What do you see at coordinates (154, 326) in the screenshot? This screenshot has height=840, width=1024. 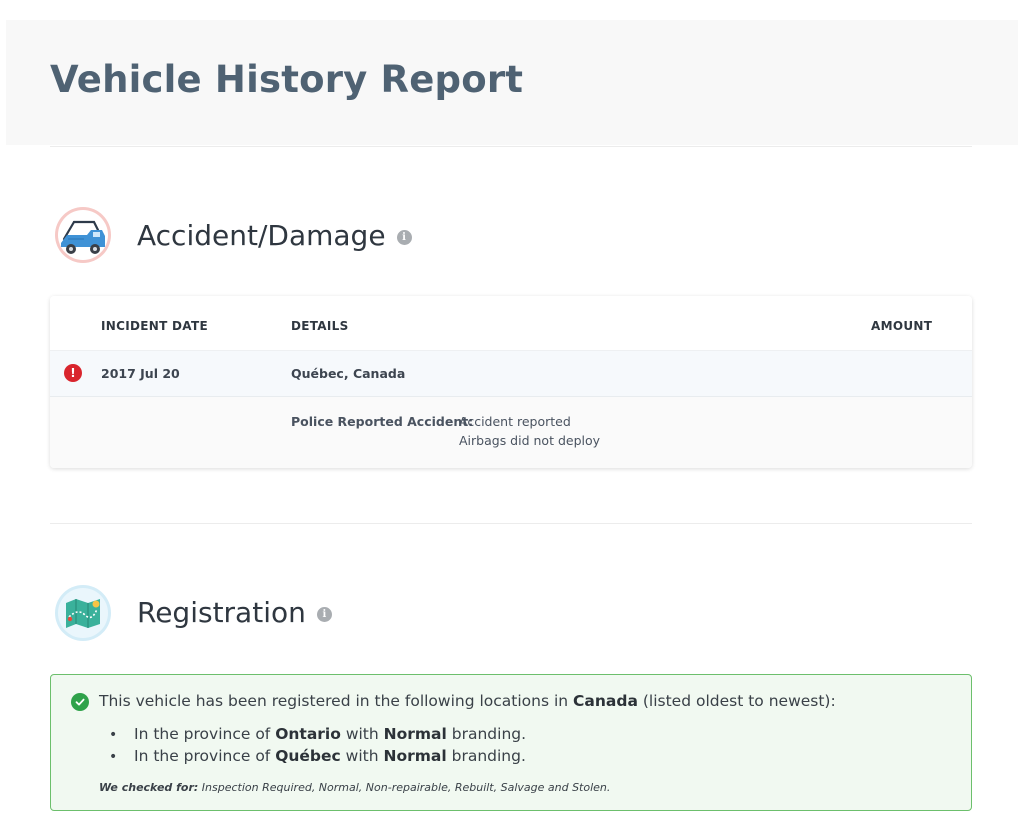 I see `column-header-incident-date: INCIDENT DATE` at bounding box center [154, 326].